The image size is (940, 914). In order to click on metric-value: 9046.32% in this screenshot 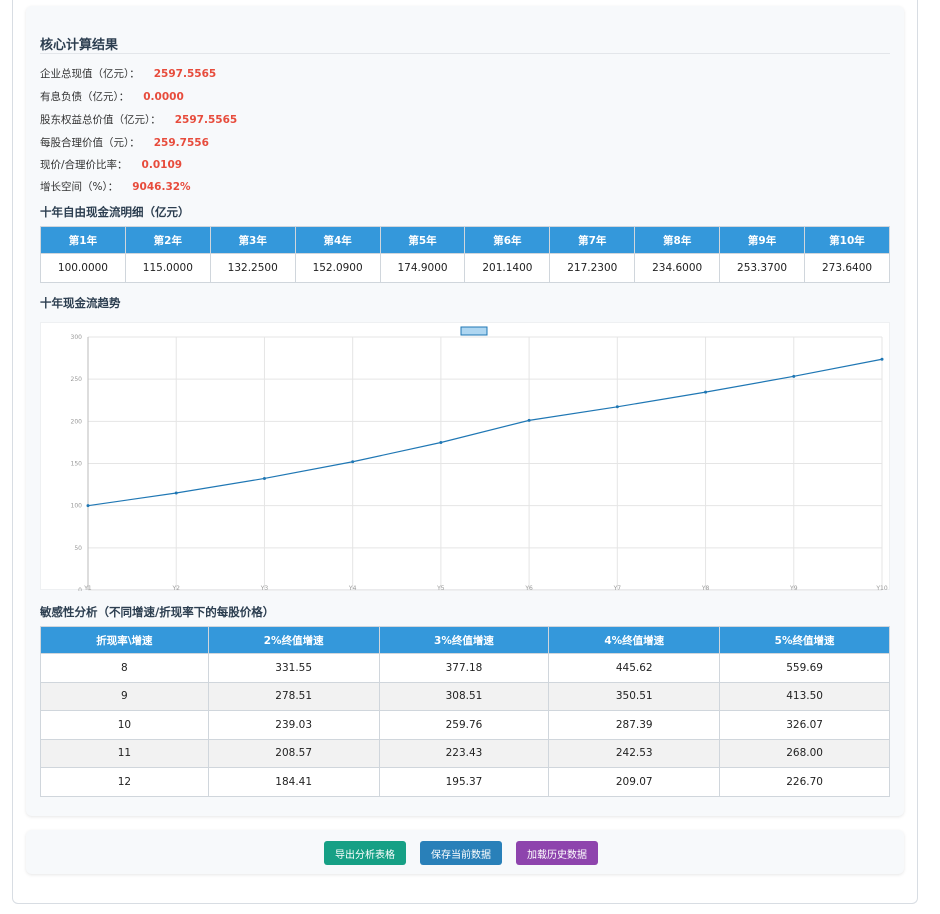, I will do `click(161, 187)`.